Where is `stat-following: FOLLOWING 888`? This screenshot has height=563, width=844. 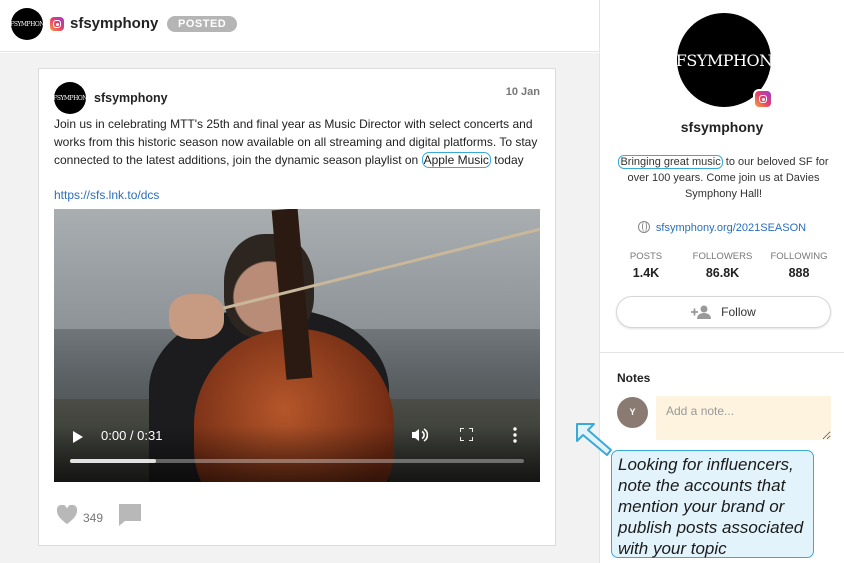 stat-following: FOLLOWING 888 is located at coordinates (799, 265).